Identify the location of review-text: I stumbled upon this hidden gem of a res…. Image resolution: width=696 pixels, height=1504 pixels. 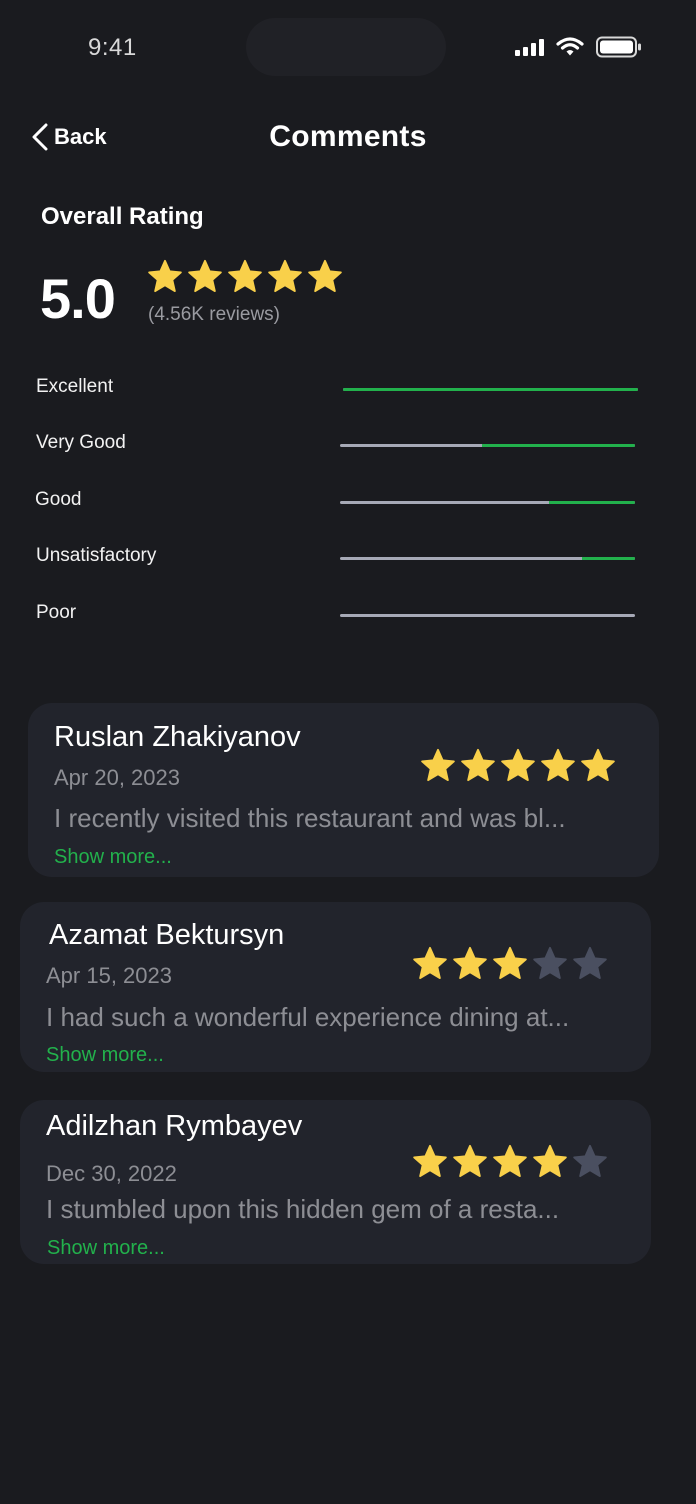
(303, 1209).